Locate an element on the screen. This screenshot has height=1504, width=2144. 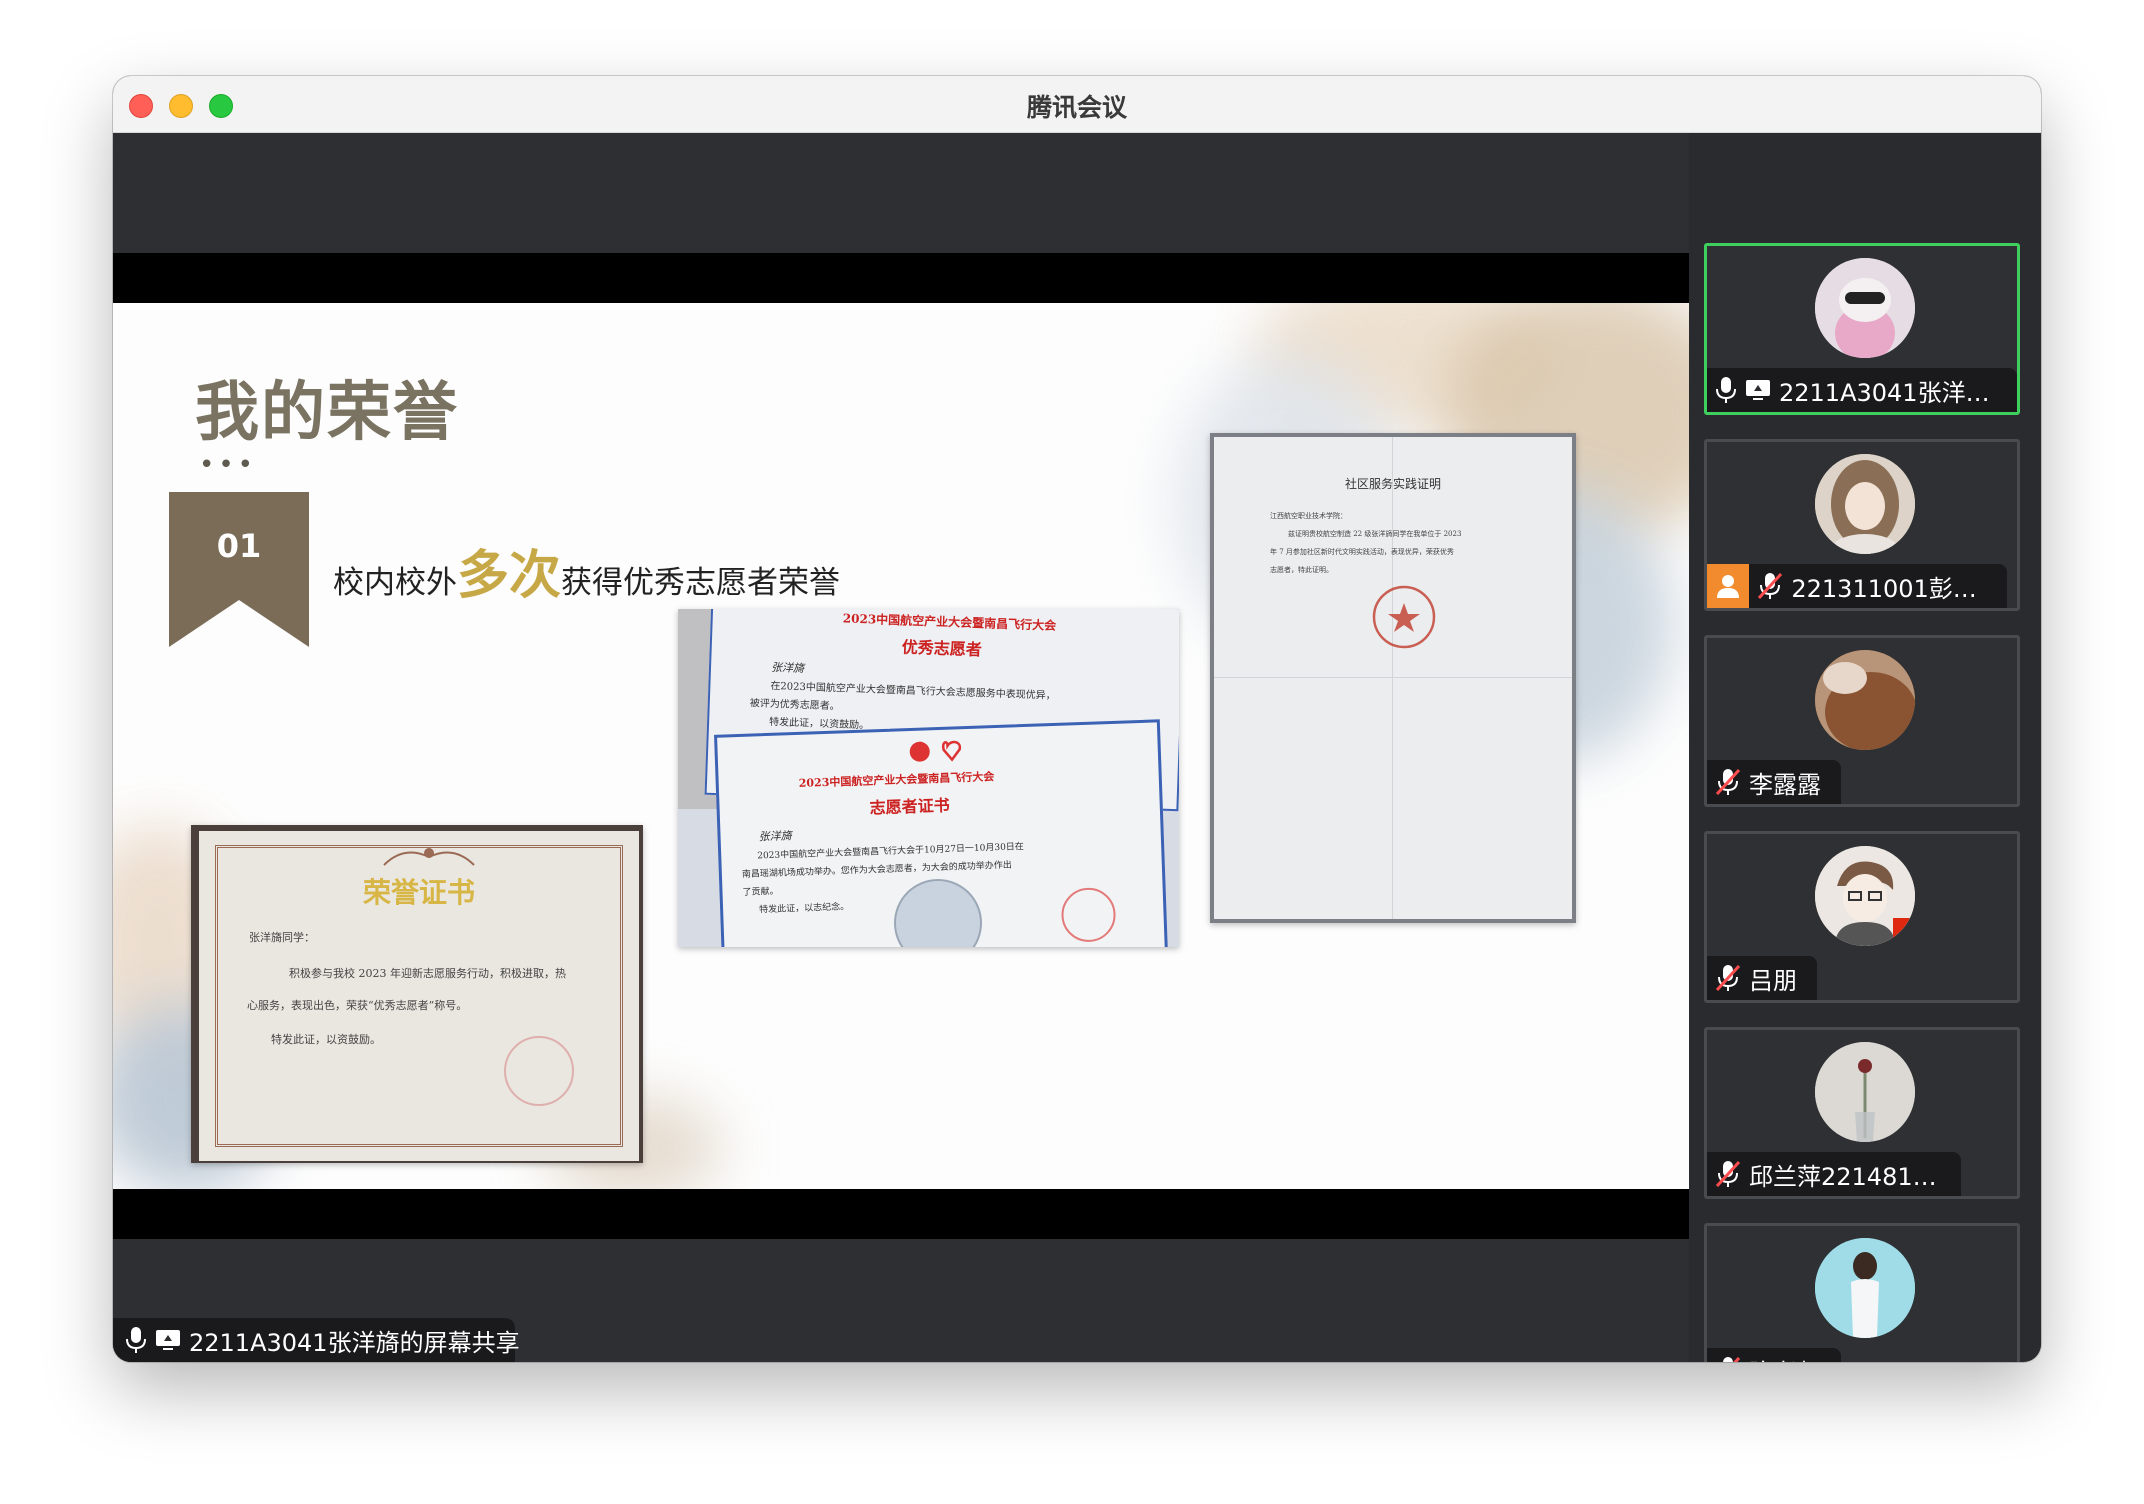
person-icon is located at coordinates (1728, 586).